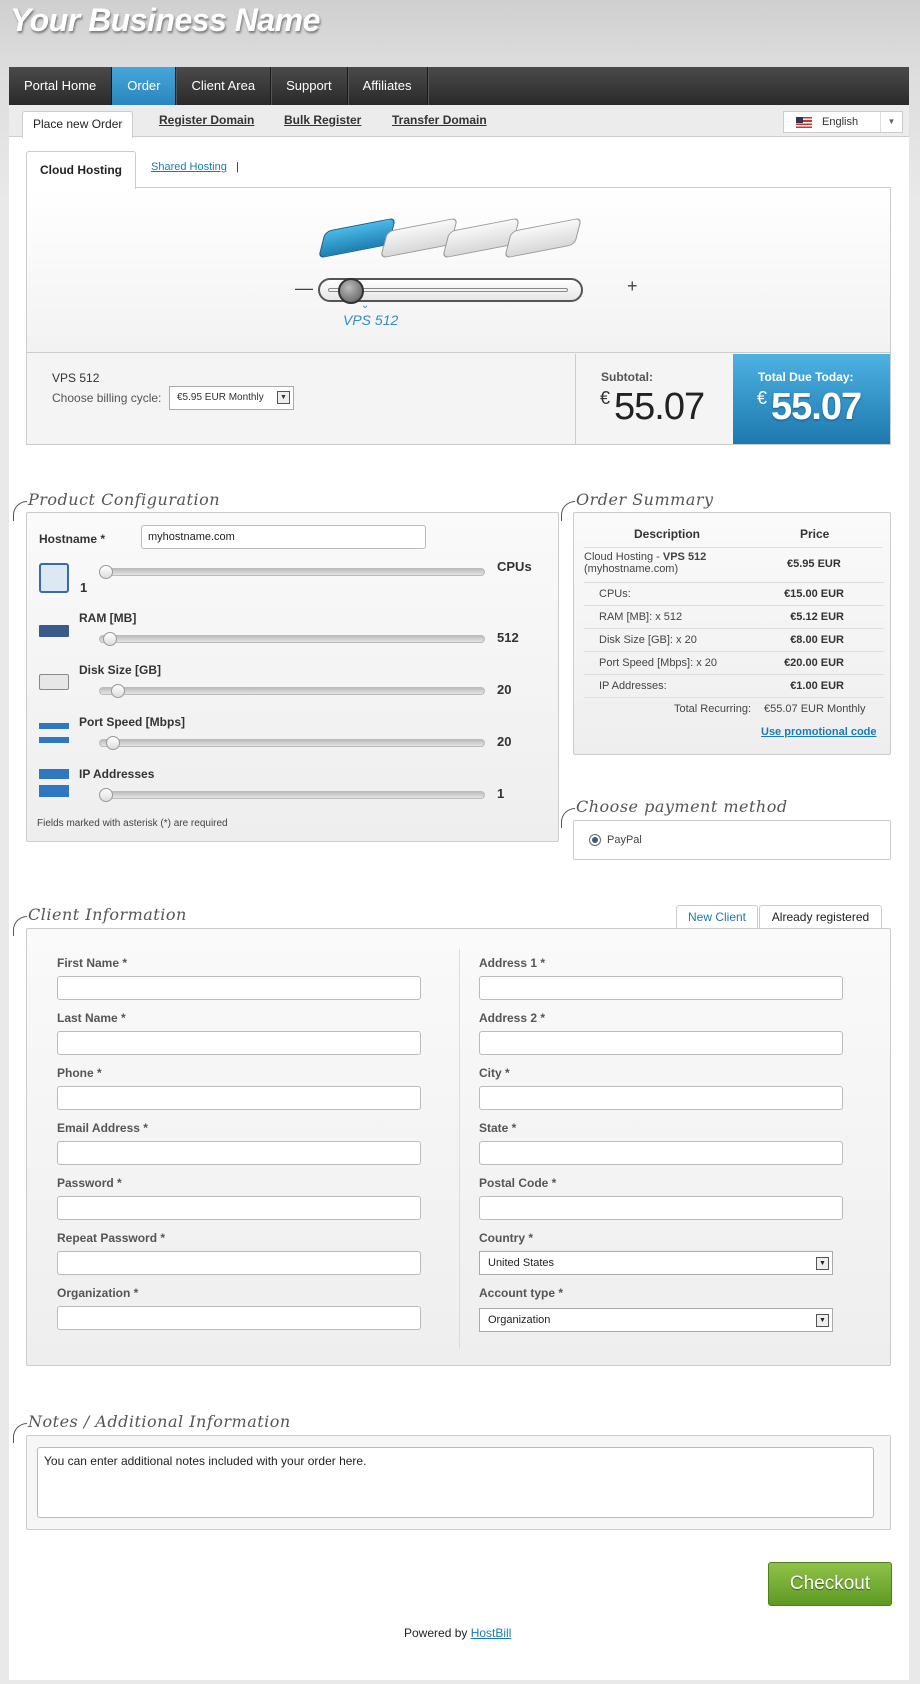 This screenshot has height=1684, width=920. What do you see at coordinates (656, 1263) in the screenshot?
I see `country-select: United States ▼` at bounding box center [656, 1263].